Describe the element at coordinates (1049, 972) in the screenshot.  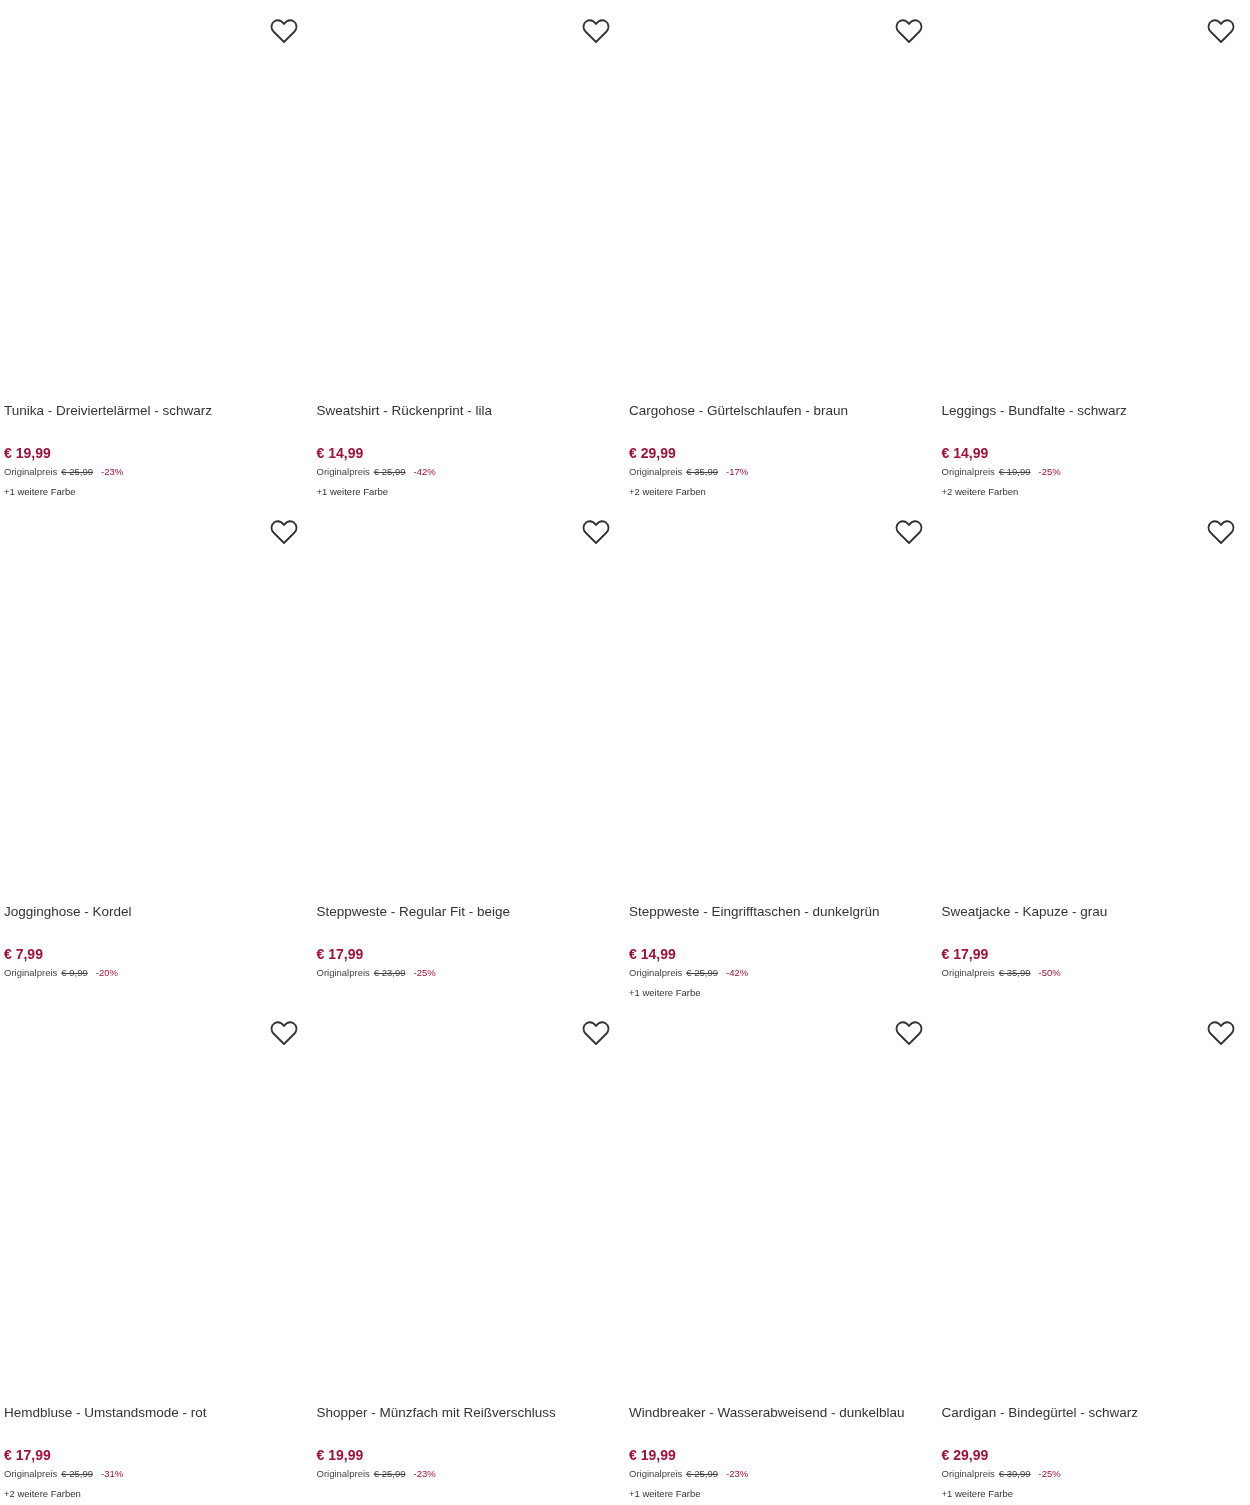
I see `discount: -50%` at that location.